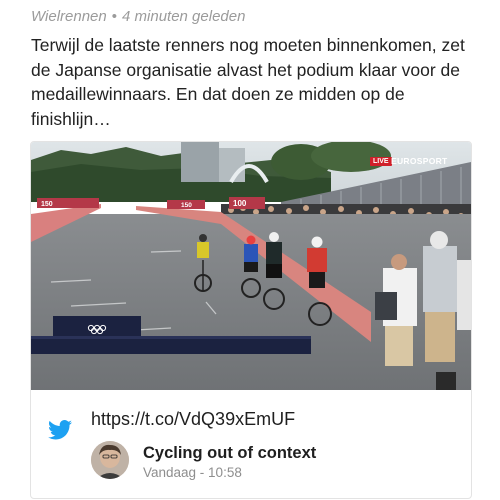 This screenshot has height=500, width=500. I want to click on live-badge: LIVE, so click(381, 161).